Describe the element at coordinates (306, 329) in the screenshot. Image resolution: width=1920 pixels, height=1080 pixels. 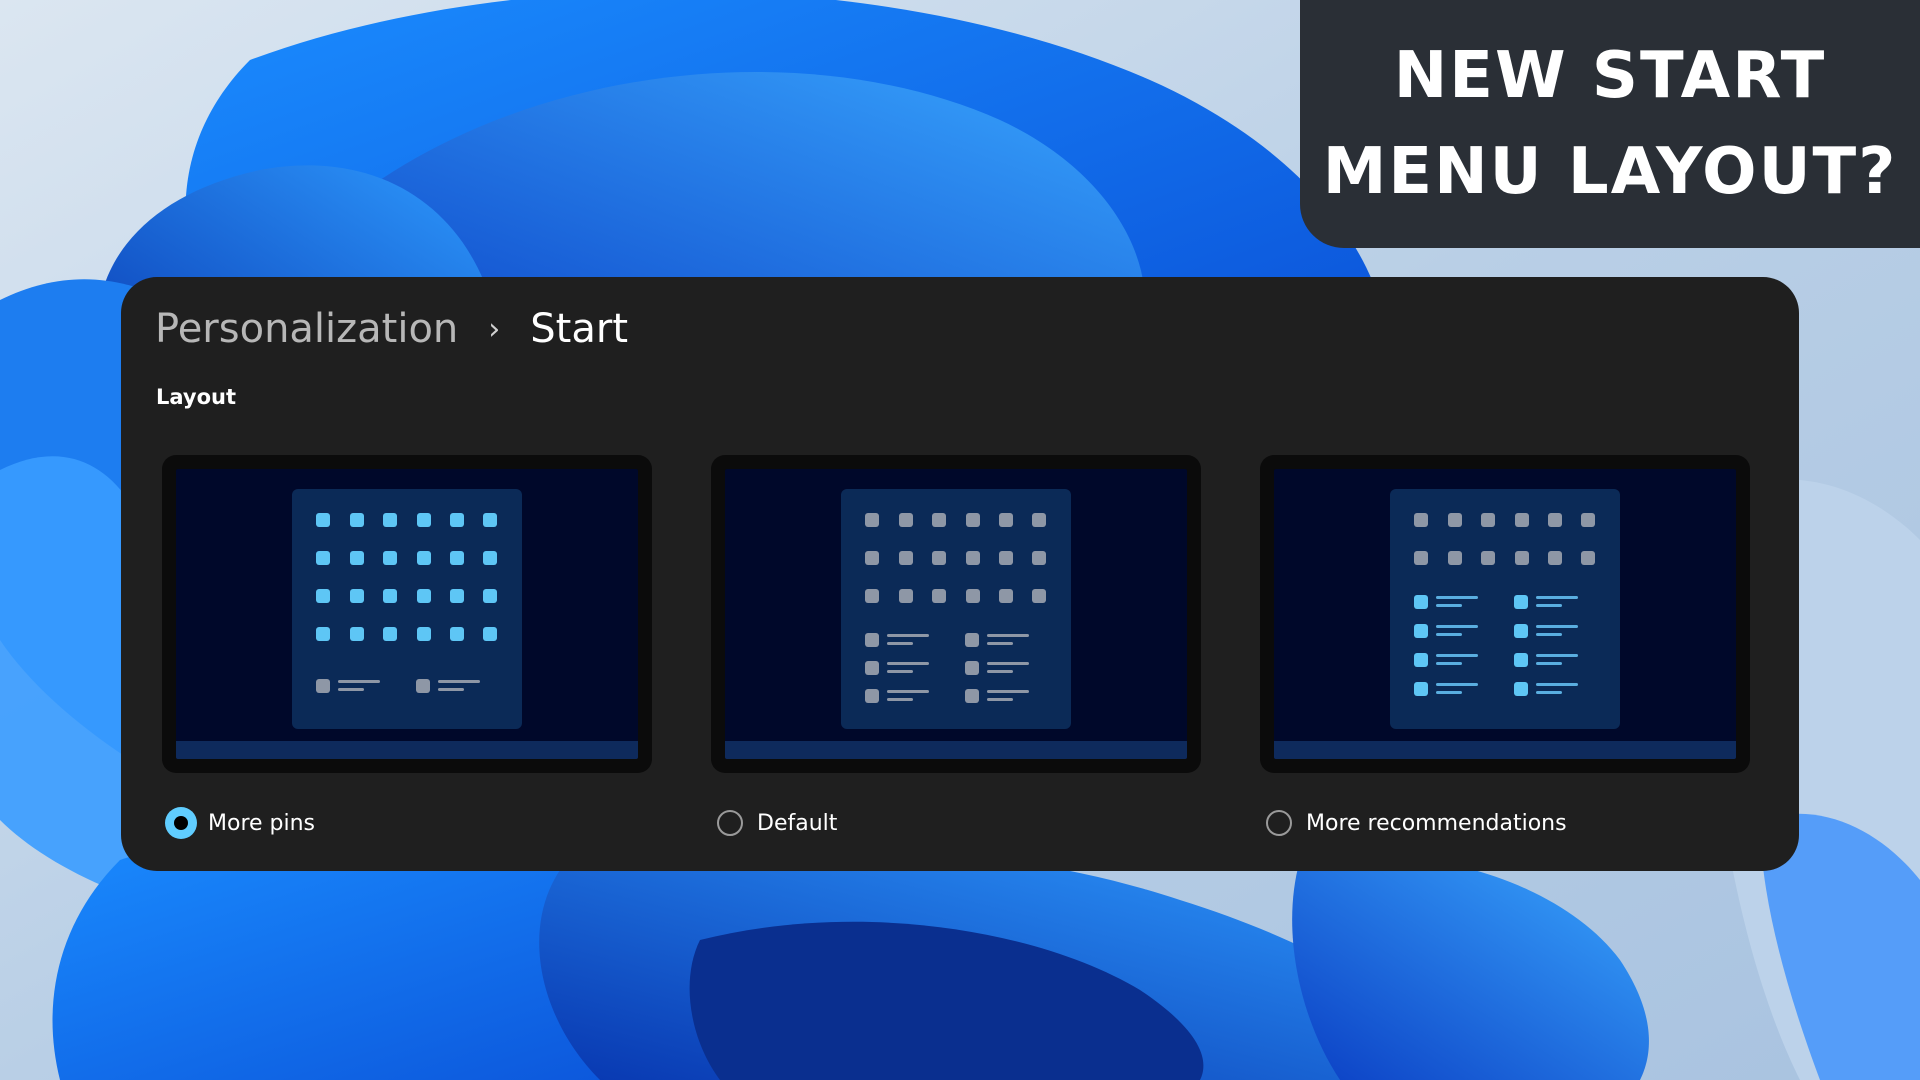
I see `breadcrumb-personalization: Personalization` at that location.